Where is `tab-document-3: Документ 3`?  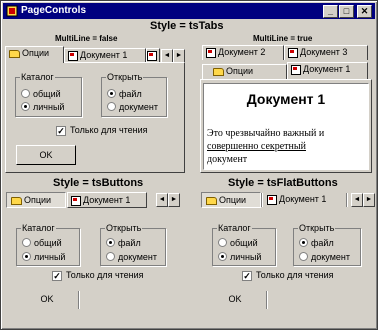
tab-document-3: Документ 3 is located at coordinates (326, 52).